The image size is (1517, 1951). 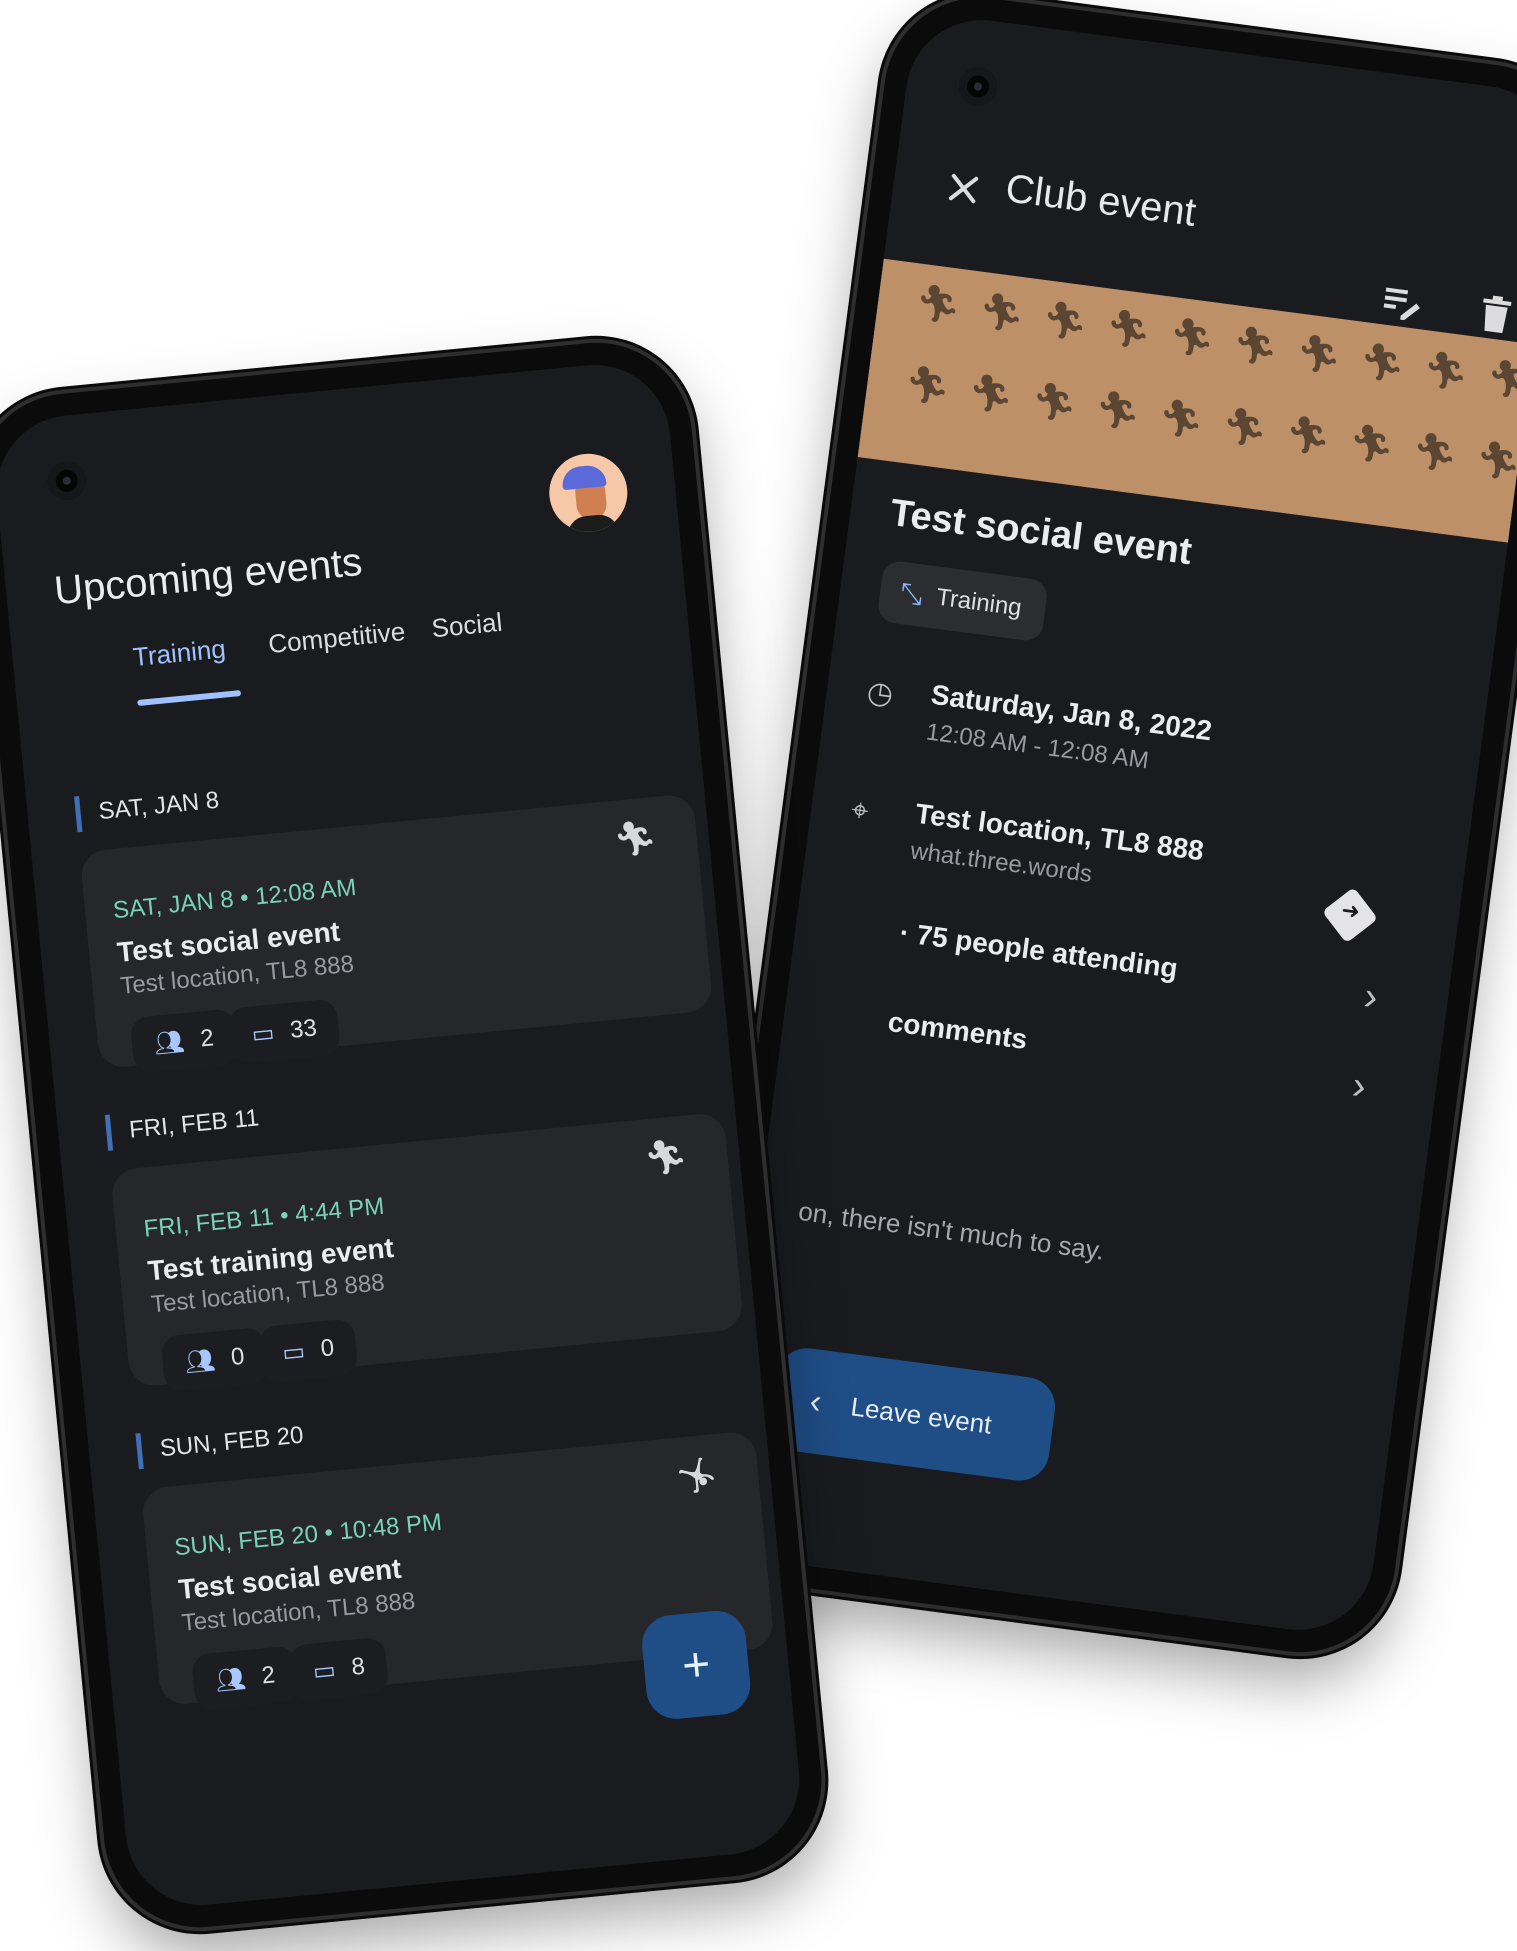 I want to click on comment-count: 8, so click(x=358, y=1666).